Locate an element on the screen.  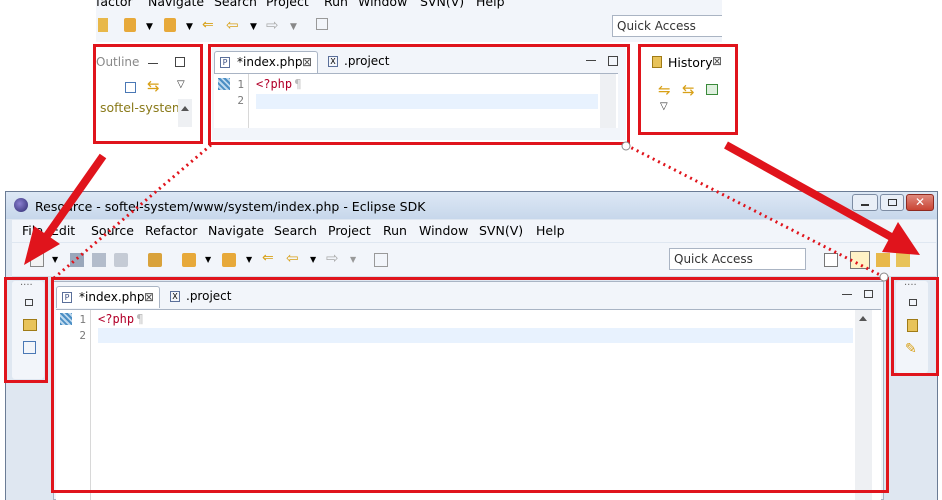
resource-perspective-icon is located at coordinates (860, 260).